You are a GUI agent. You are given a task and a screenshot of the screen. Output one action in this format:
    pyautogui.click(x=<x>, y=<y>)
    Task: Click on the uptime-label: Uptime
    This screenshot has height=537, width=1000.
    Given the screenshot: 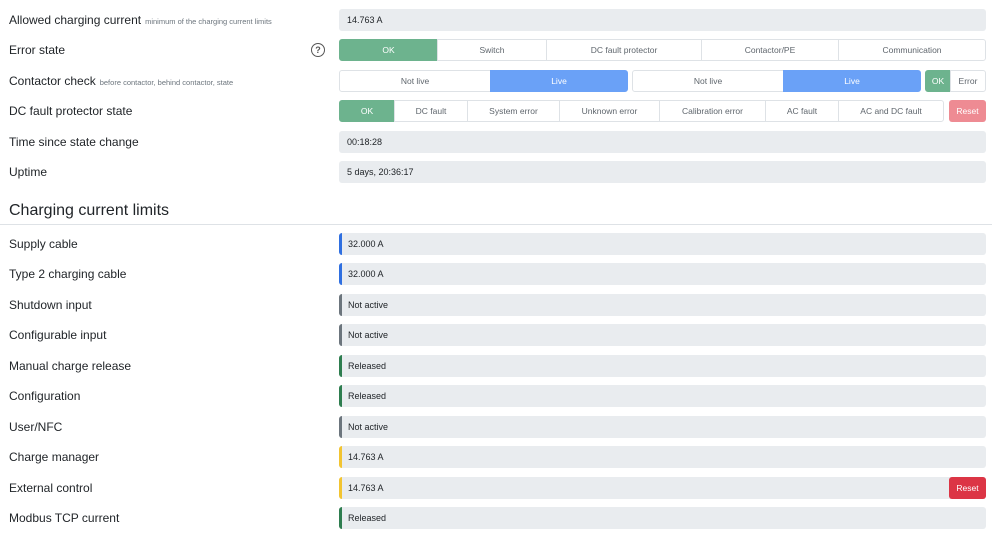 What is the action you would take?
    pyautogui.click(x=28, y=172)
    